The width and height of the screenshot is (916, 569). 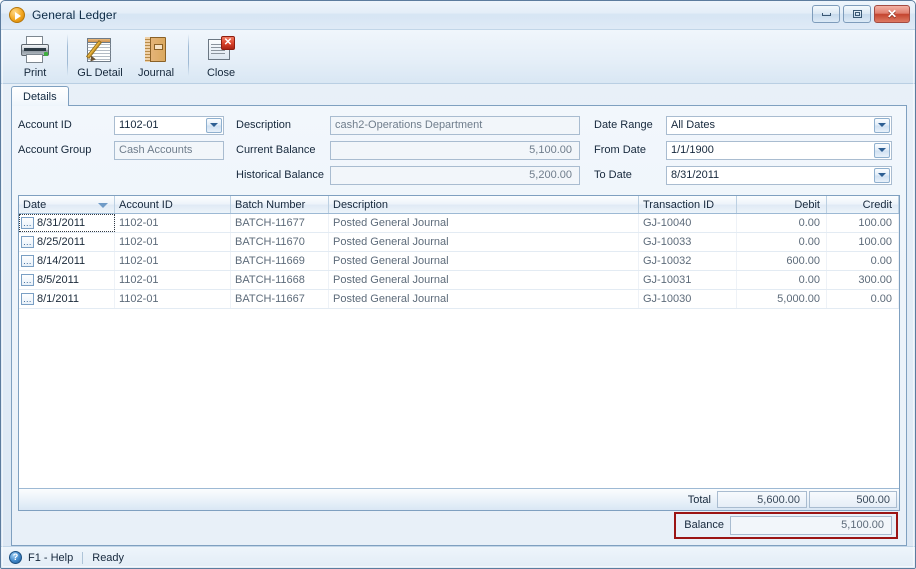 What do you see at coordinates (863, 280) in the screenshot?
I see `grid-cell-credit: 300.00` at bounding box center [863, 280].